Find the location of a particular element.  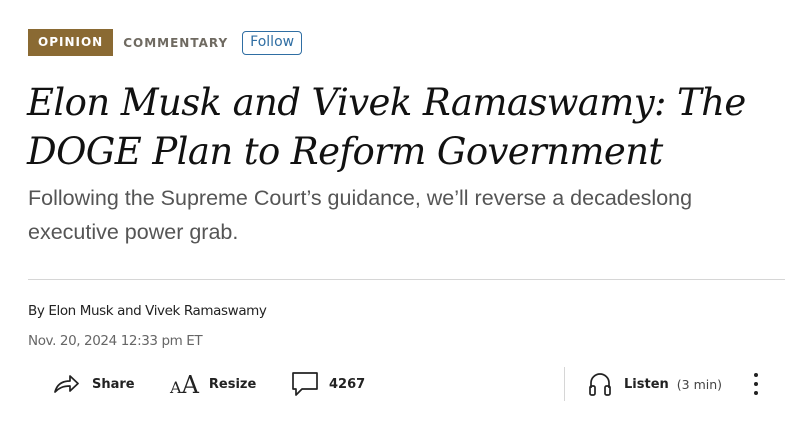

opinion-badge: OPINION is located at coordinates (71, 42).